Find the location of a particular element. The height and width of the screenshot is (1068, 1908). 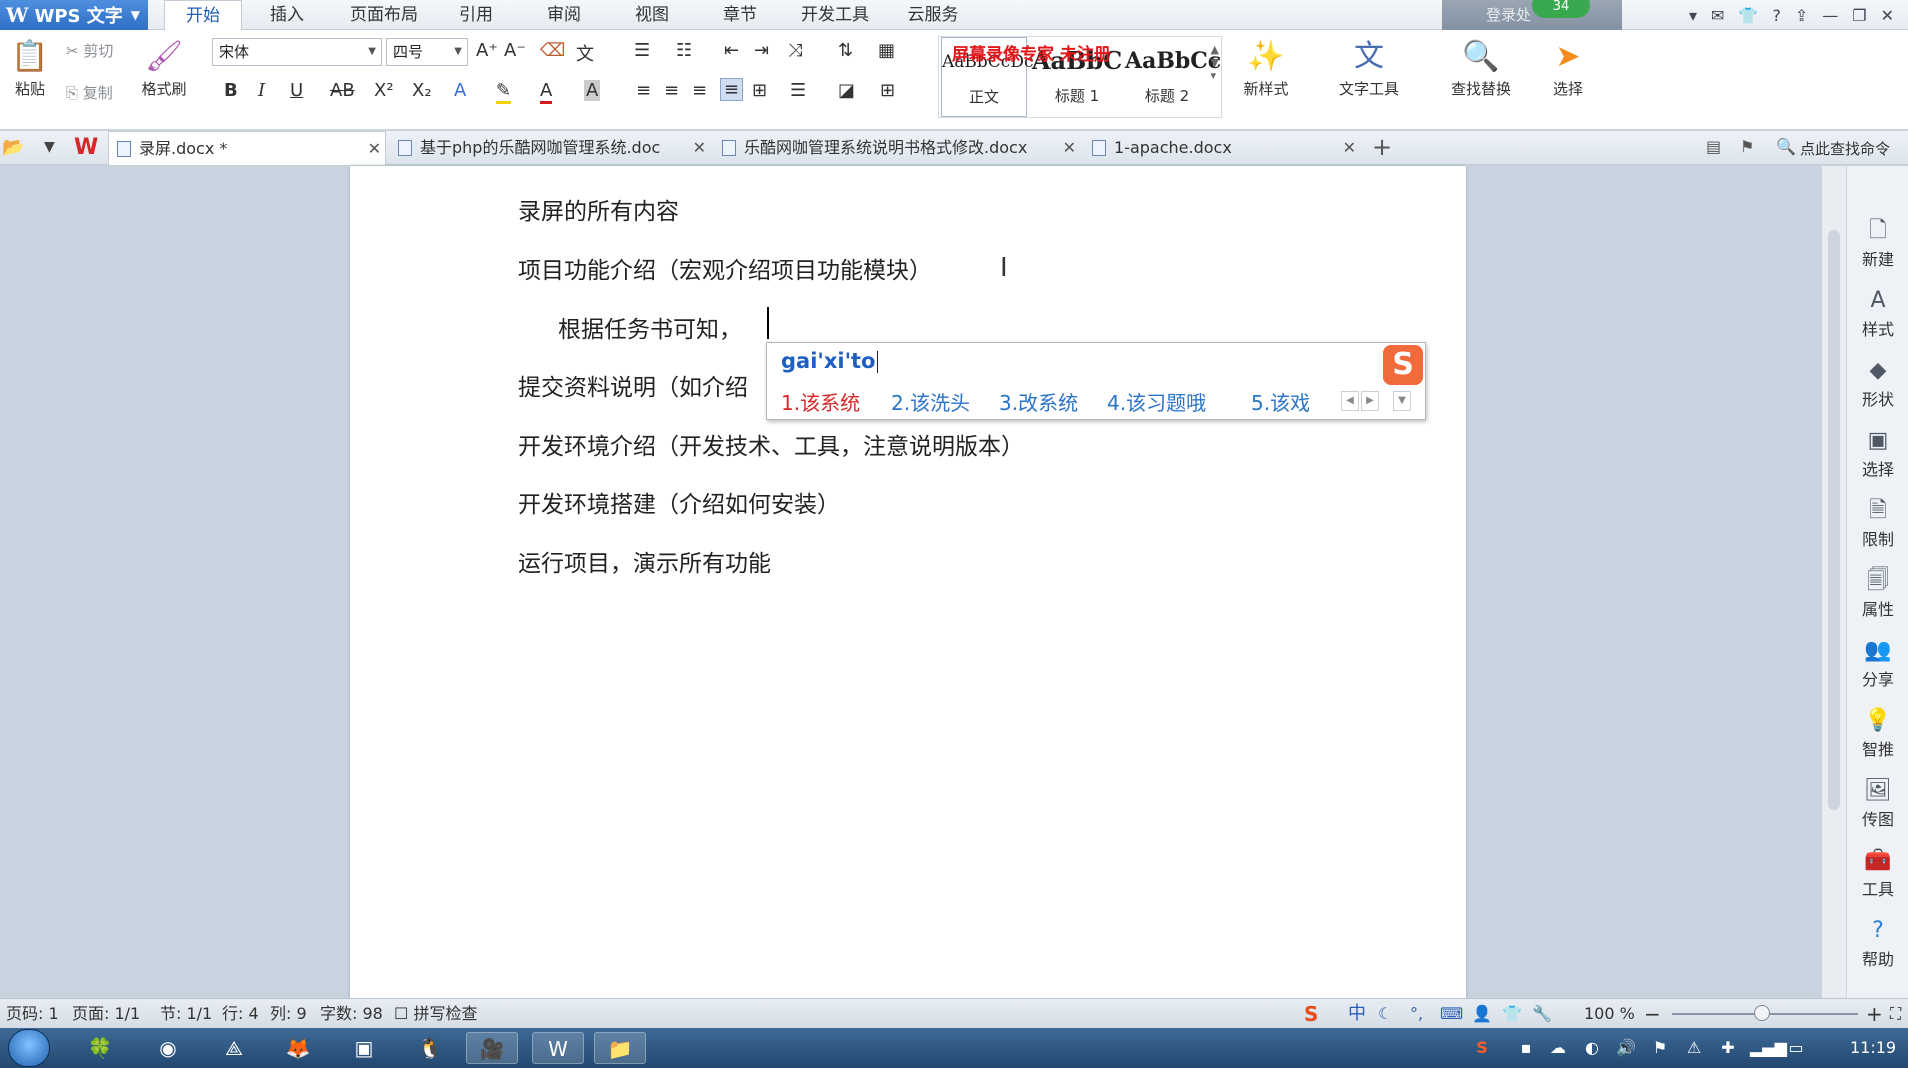

paragraph: 运行项目，演示所有功能 is located at coordinates (644, 561).